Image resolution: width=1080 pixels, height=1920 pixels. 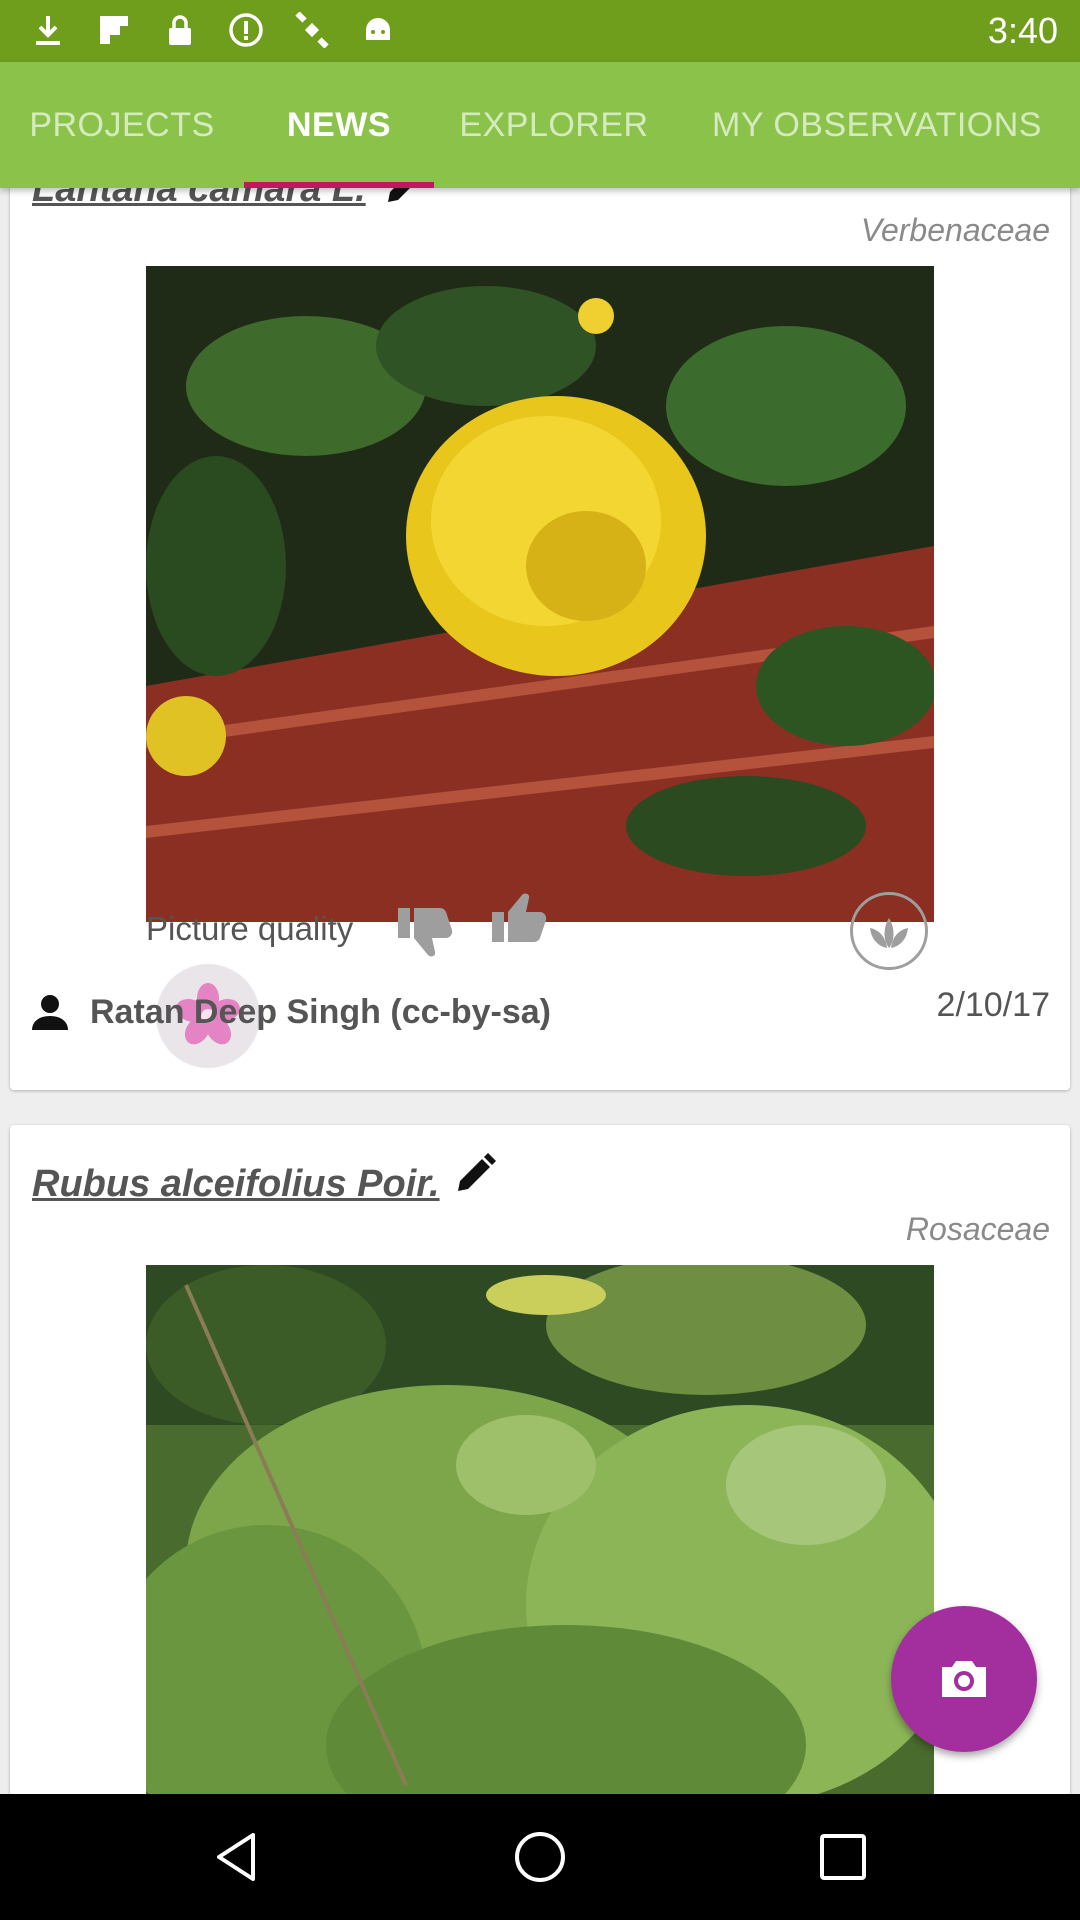 I want to click on organ-type-button, so click(x=889, y=931).